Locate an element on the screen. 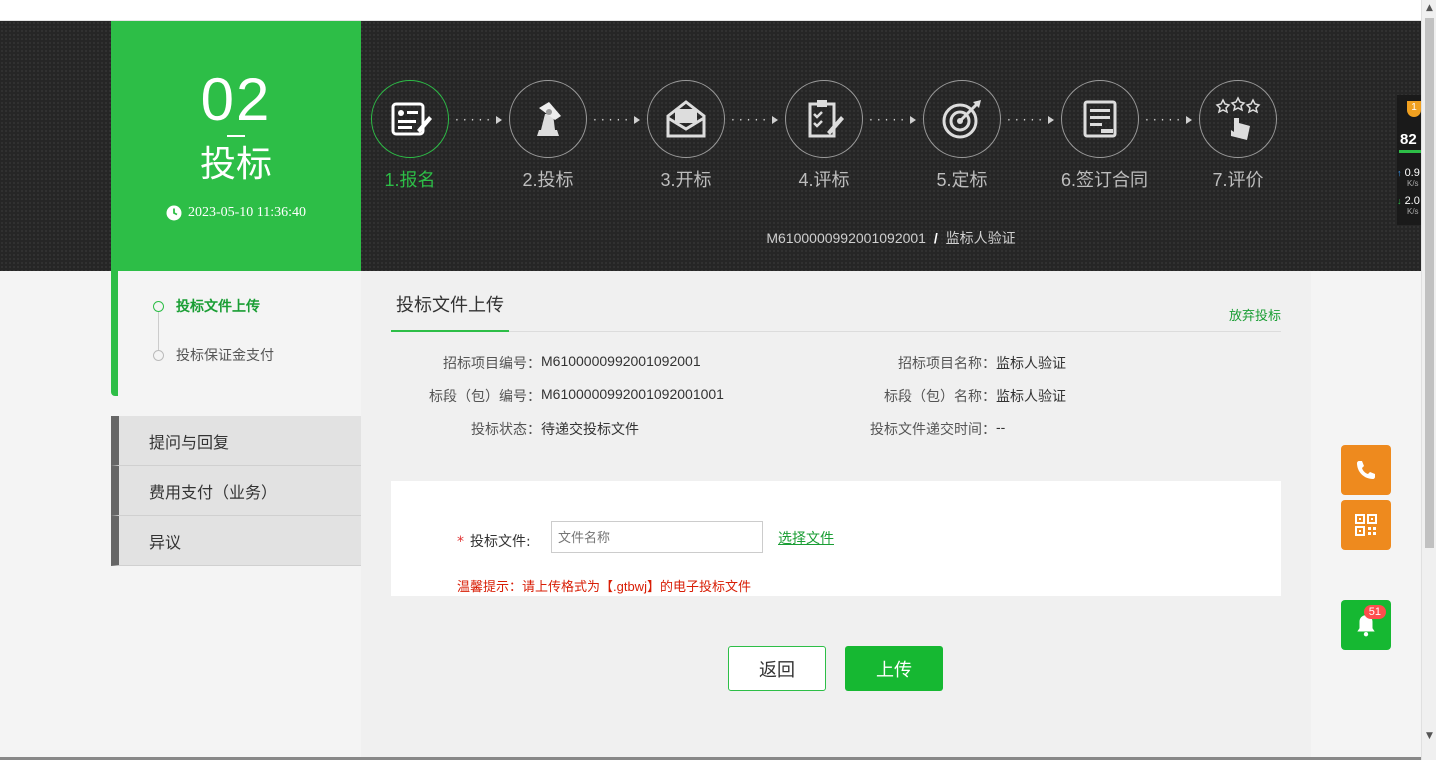 This screenshot has width=1436, height=760. scroll-up-icon: ▲ is located at coordinates (1429, 8).